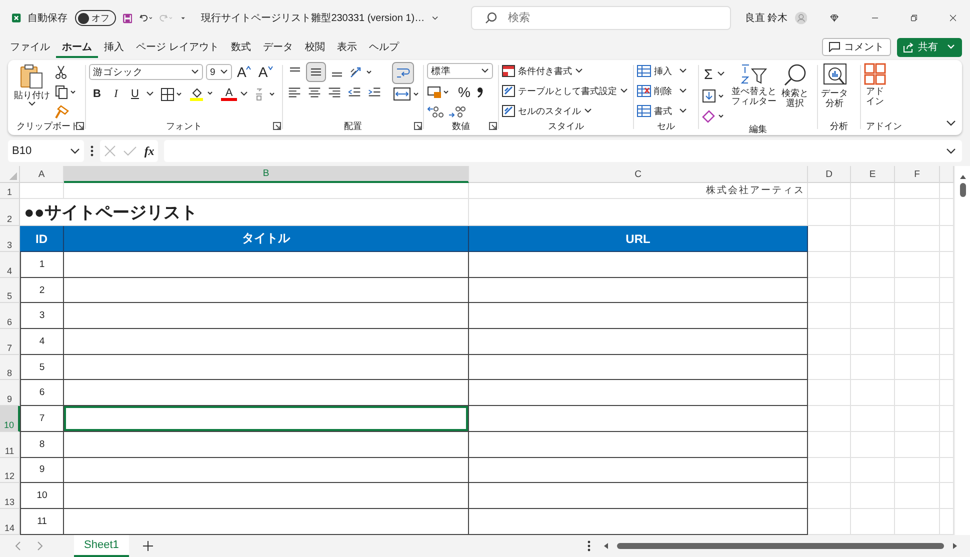 This screenshot has width=970, height=557. I want to click on eraser-icon, so click(714, 116).